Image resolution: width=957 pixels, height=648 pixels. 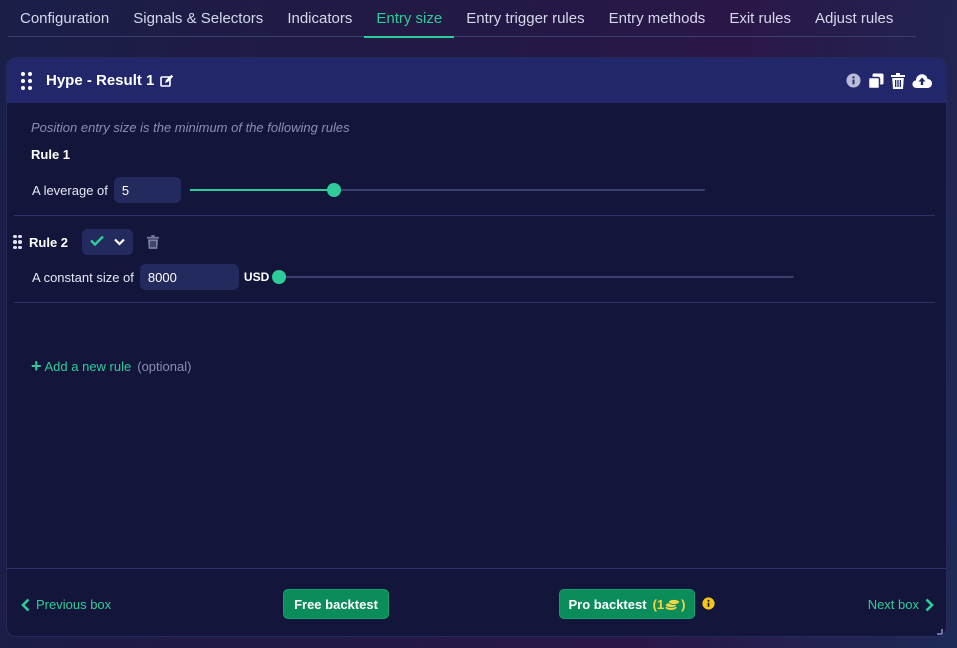 What do you see at coordinates (108, 242) in the screenshot?
I see `rule-2-combine-dropdown` at bounding box center [108, 242].